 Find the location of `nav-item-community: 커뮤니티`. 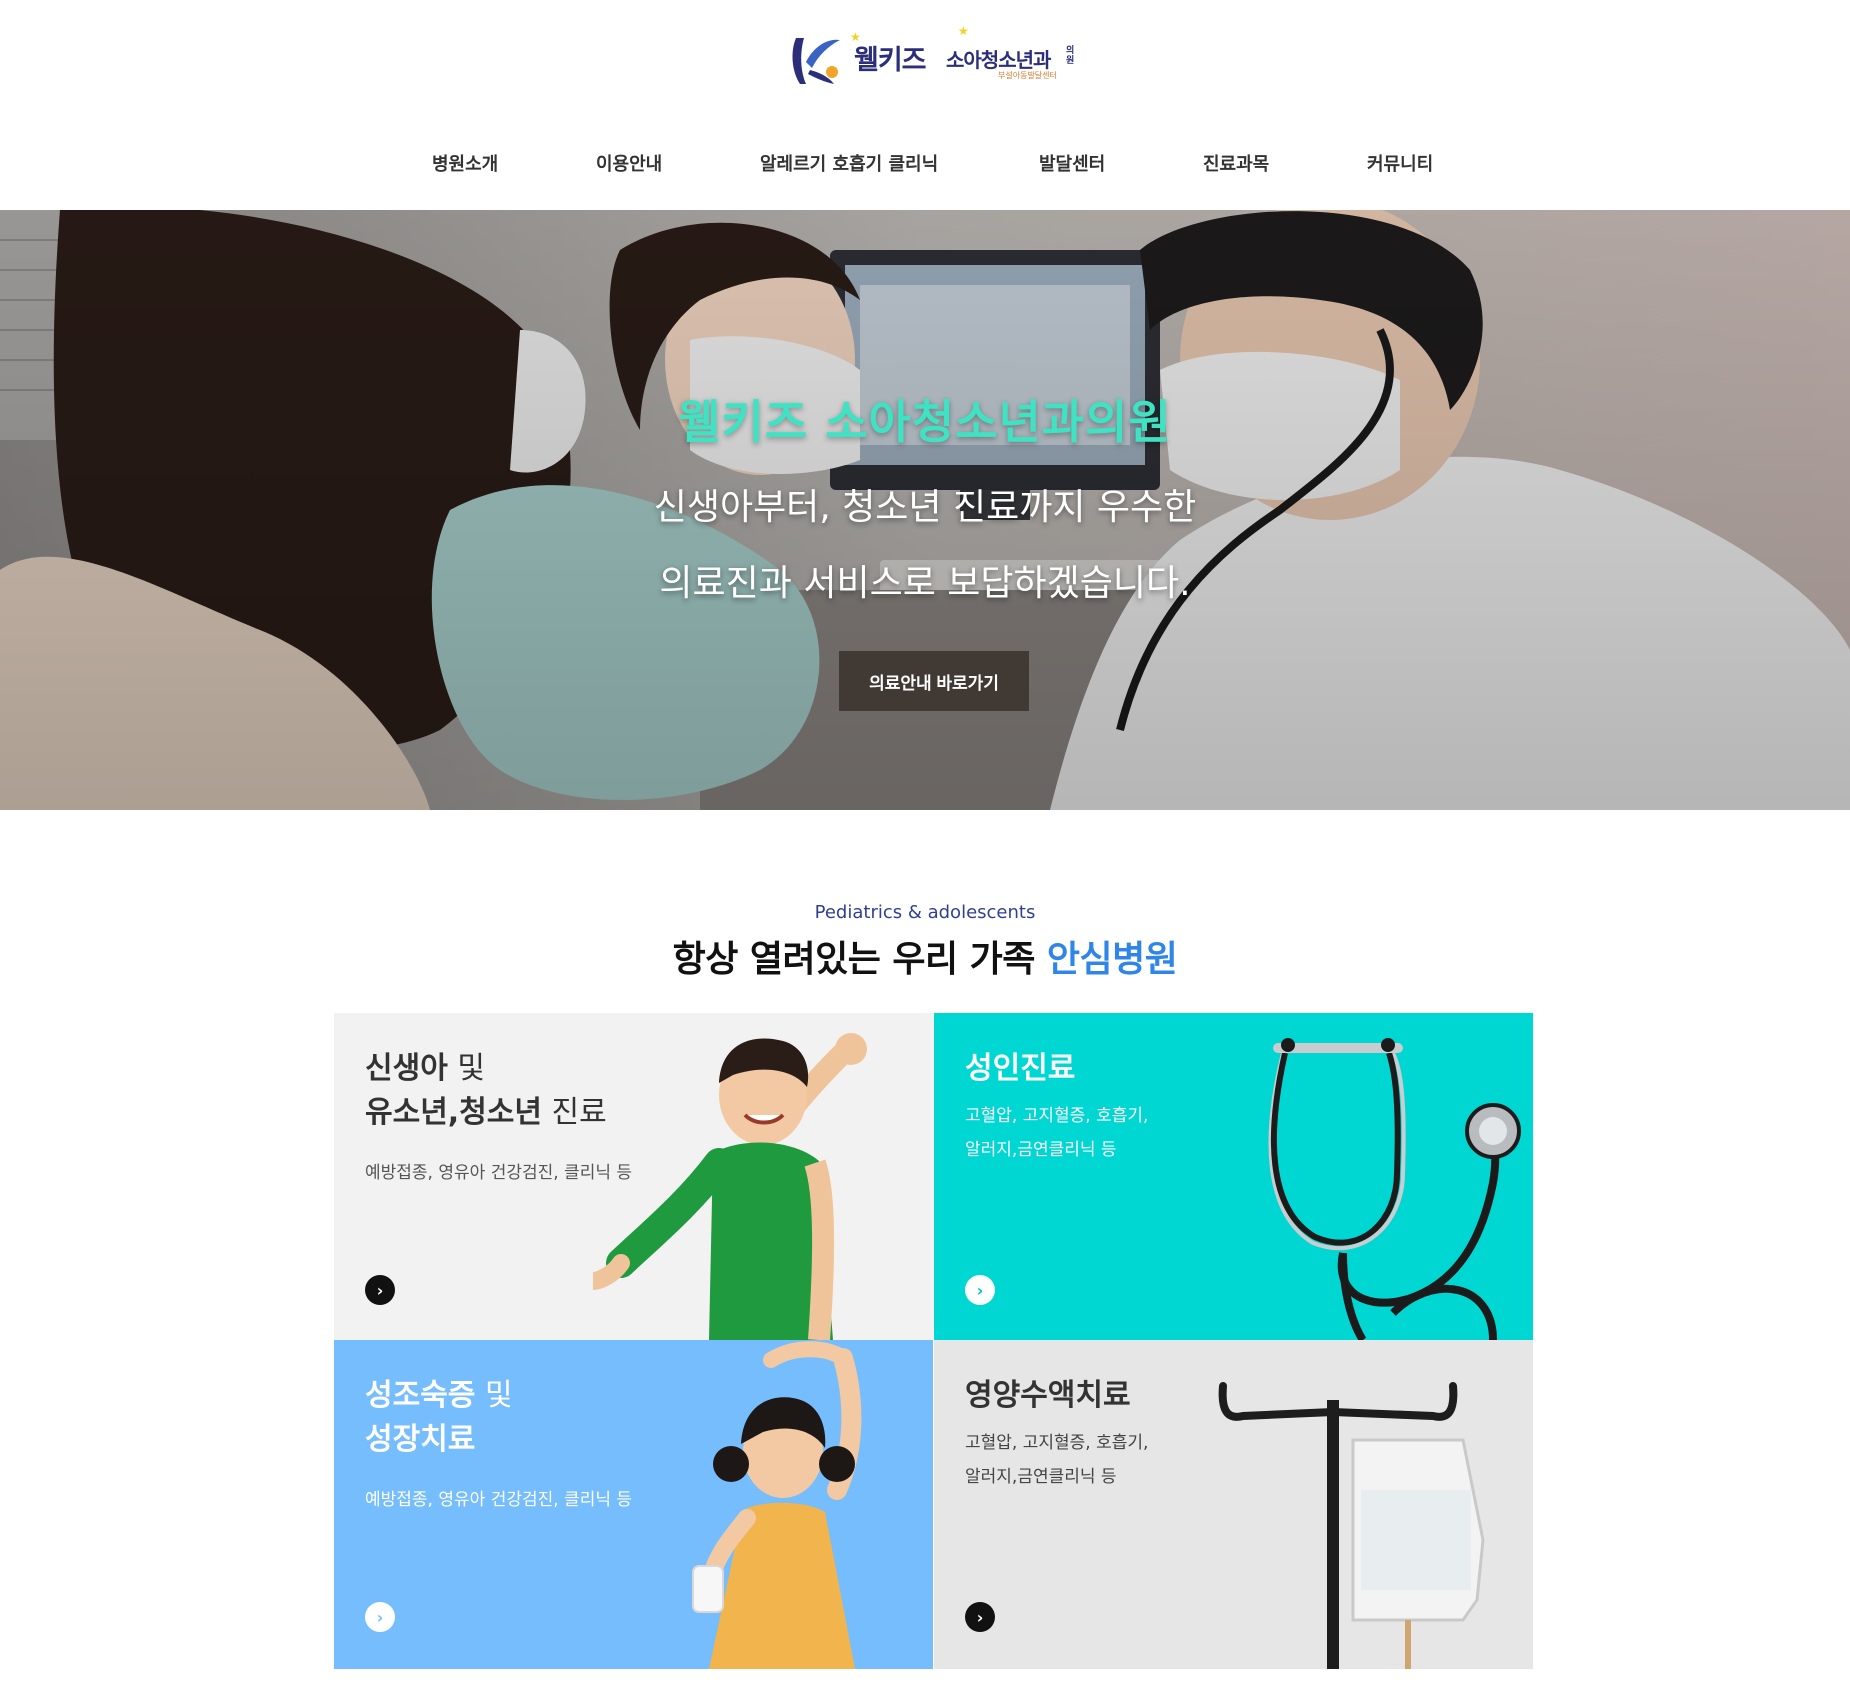

nav-item-community: 커뮤니티 is located at coordinates (1400, 163).